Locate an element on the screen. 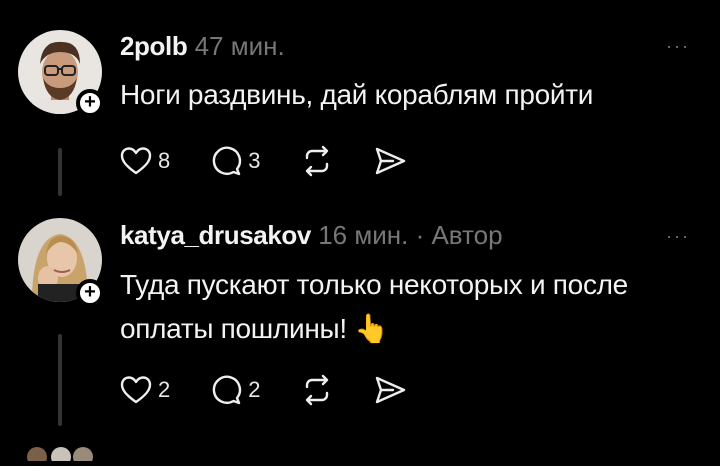 The height and width of the screenshot is (466, 720). author-badge: · Автор is located at coordinates (459, 235).